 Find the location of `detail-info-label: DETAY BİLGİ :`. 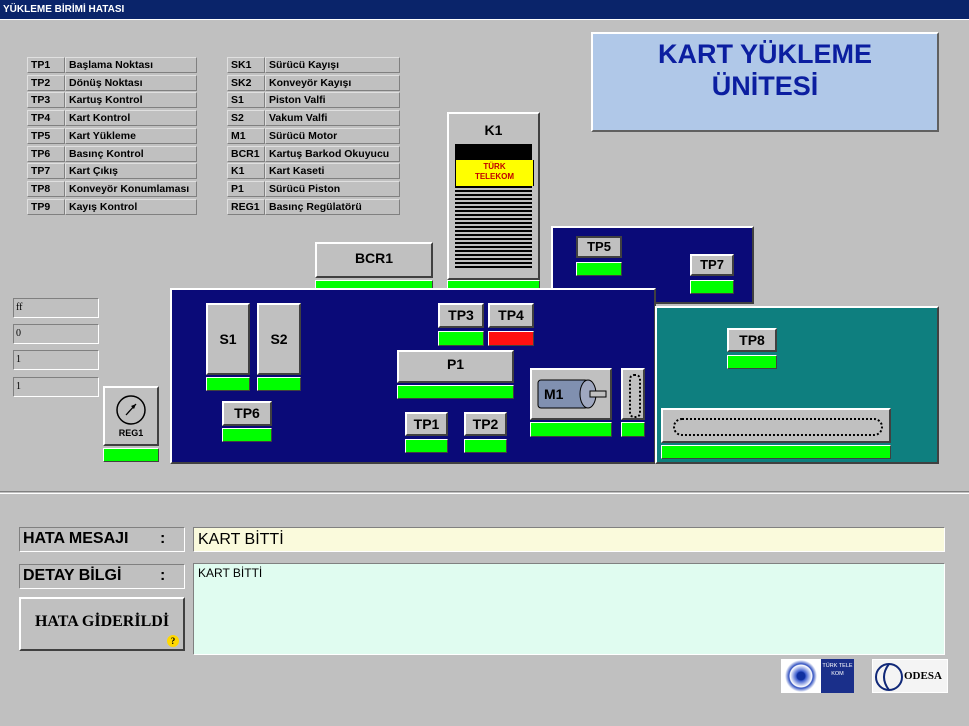

detail-info-label: DETAY BİLGİ : is located at coordinates (102, 576).